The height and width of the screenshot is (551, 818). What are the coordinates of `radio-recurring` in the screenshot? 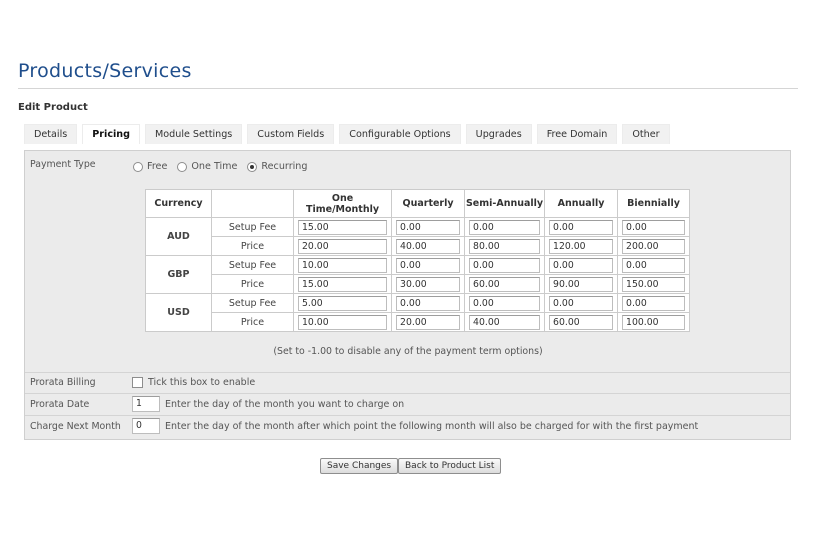 It's located at (252, 166).